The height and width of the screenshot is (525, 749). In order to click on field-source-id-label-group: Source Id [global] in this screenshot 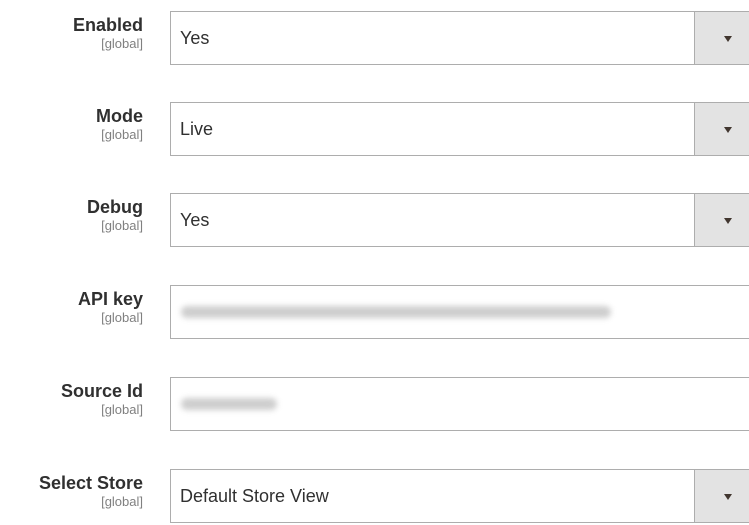, I will do `click(102, 399)`.